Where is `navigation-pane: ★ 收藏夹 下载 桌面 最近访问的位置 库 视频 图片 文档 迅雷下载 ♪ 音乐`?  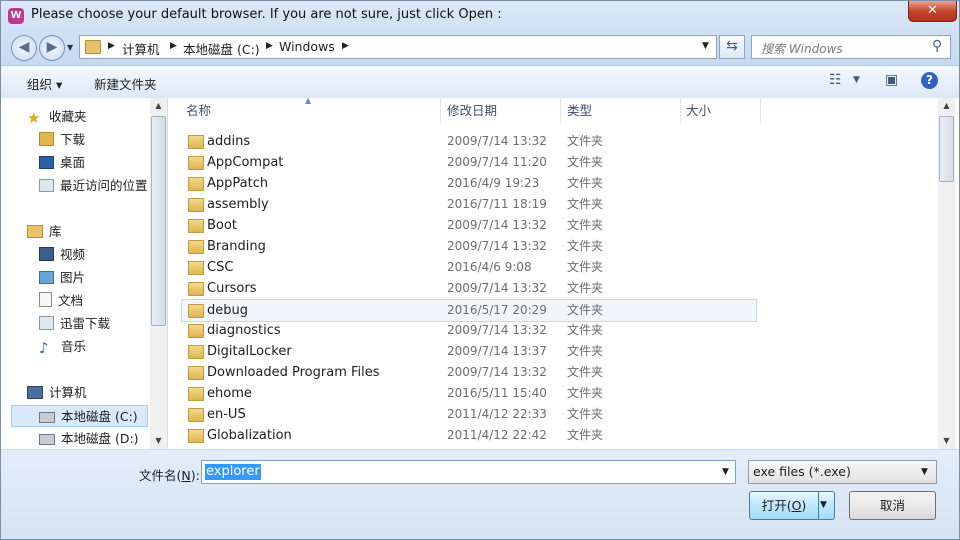
navigation-pane: ★ 收藏夹 下载 桌面 最近访问的位置 库 视频 图片 文档 迅雷下载 ♪ 音乐 is located at coordinates (84, 273).